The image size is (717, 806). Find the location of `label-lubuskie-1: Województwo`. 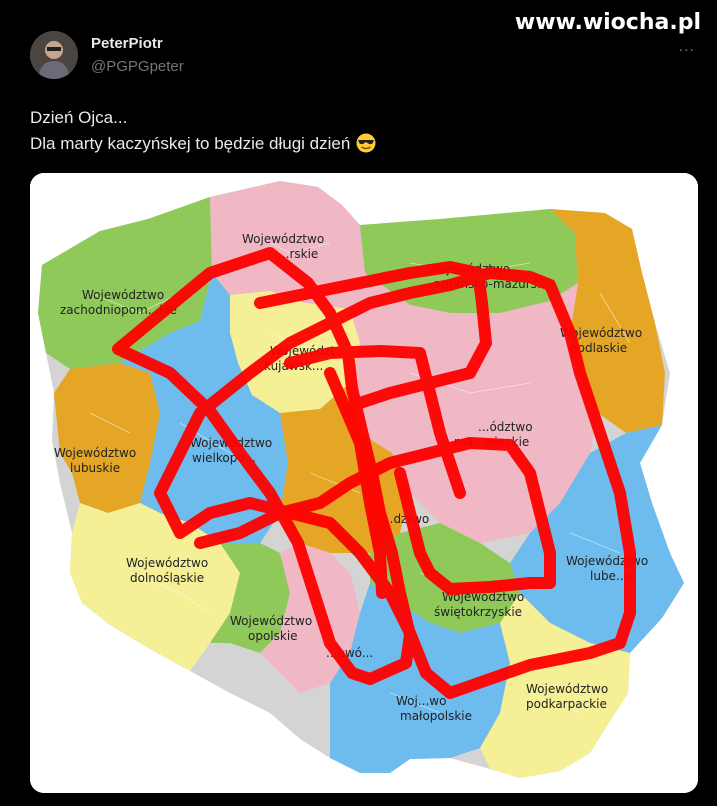

label-lubuskie-1: Województwo is located at coordinates (95, 453).